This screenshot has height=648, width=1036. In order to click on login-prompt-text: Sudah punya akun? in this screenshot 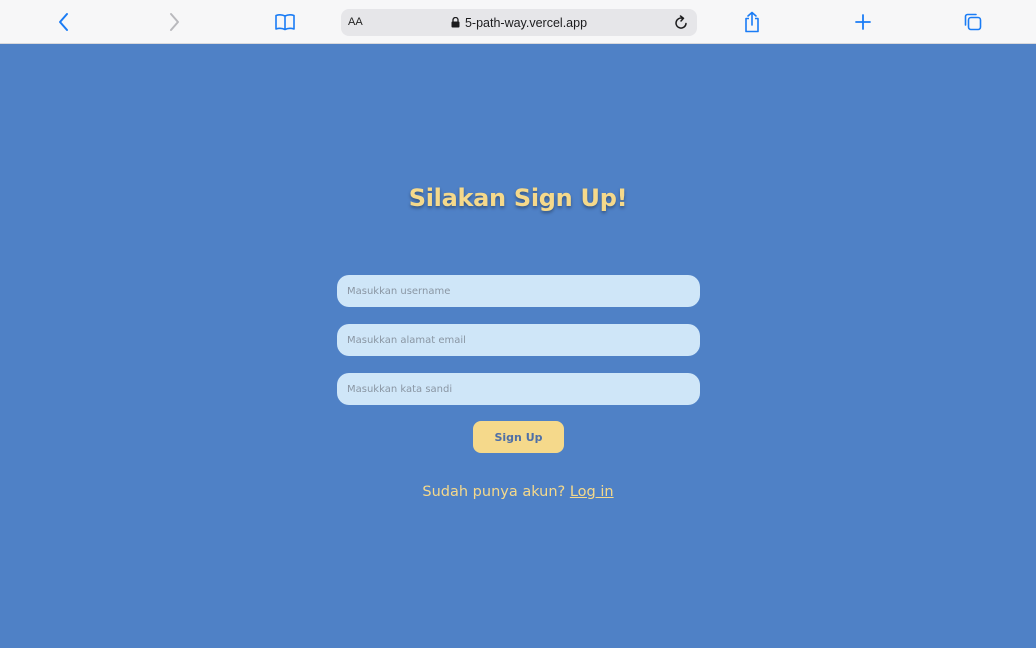, I will do `click(494, 492)`.